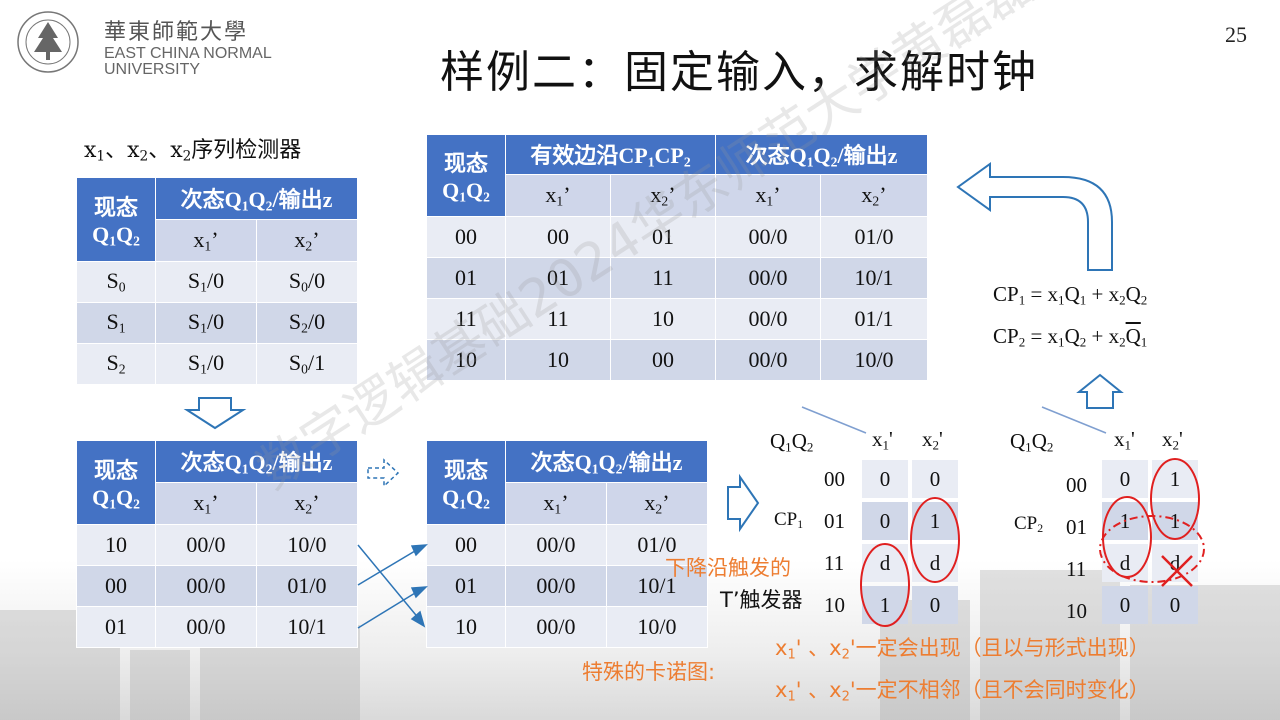 The width and height of the screenshot is (1280, 720). Describe the element at coordinates (1177, 571) in the screenshot. I see `cross-out-mark` at that location.